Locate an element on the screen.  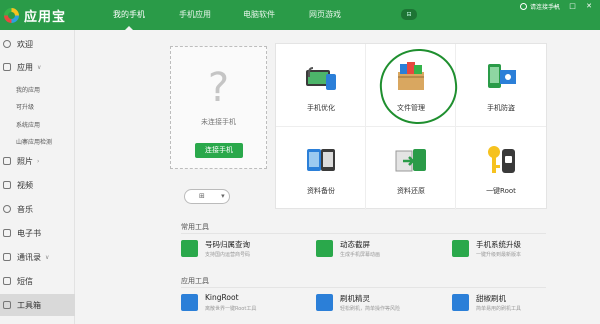
tool-item-desc: 生成手机屏幕动画 is located at coordinates (360, 255).